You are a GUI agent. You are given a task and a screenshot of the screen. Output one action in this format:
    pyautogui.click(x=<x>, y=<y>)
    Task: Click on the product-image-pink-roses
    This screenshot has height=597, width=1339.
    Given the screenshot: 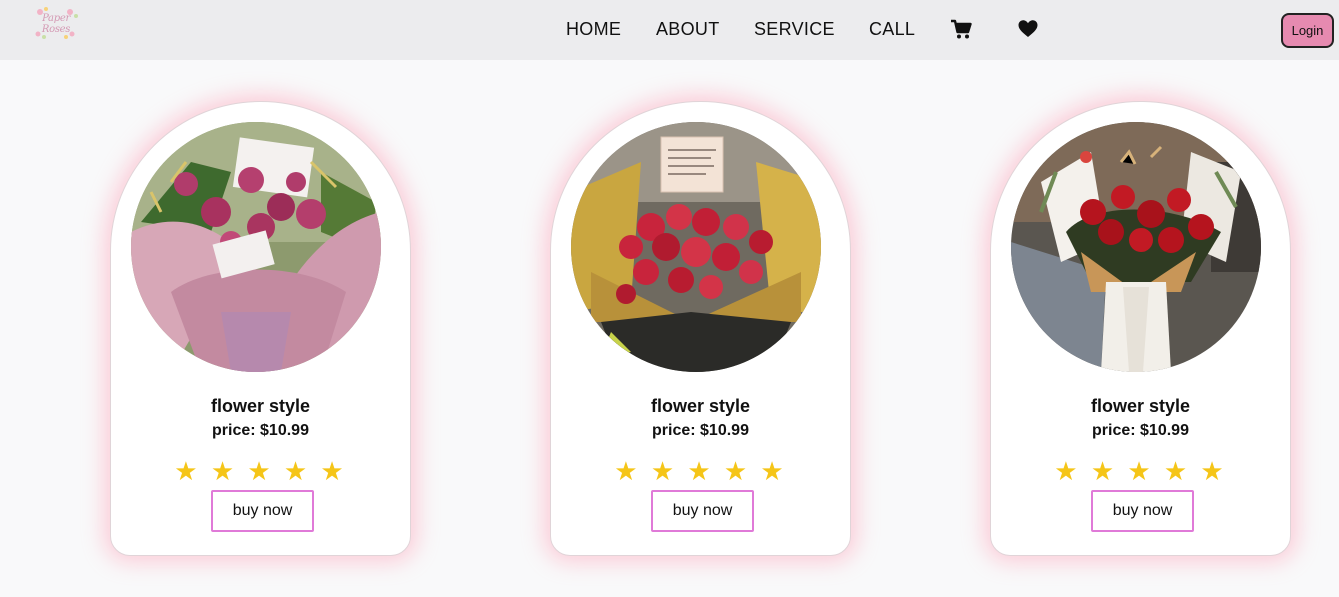 What is the action you would take?
    pyautogui.click(x=256, y=247)
    